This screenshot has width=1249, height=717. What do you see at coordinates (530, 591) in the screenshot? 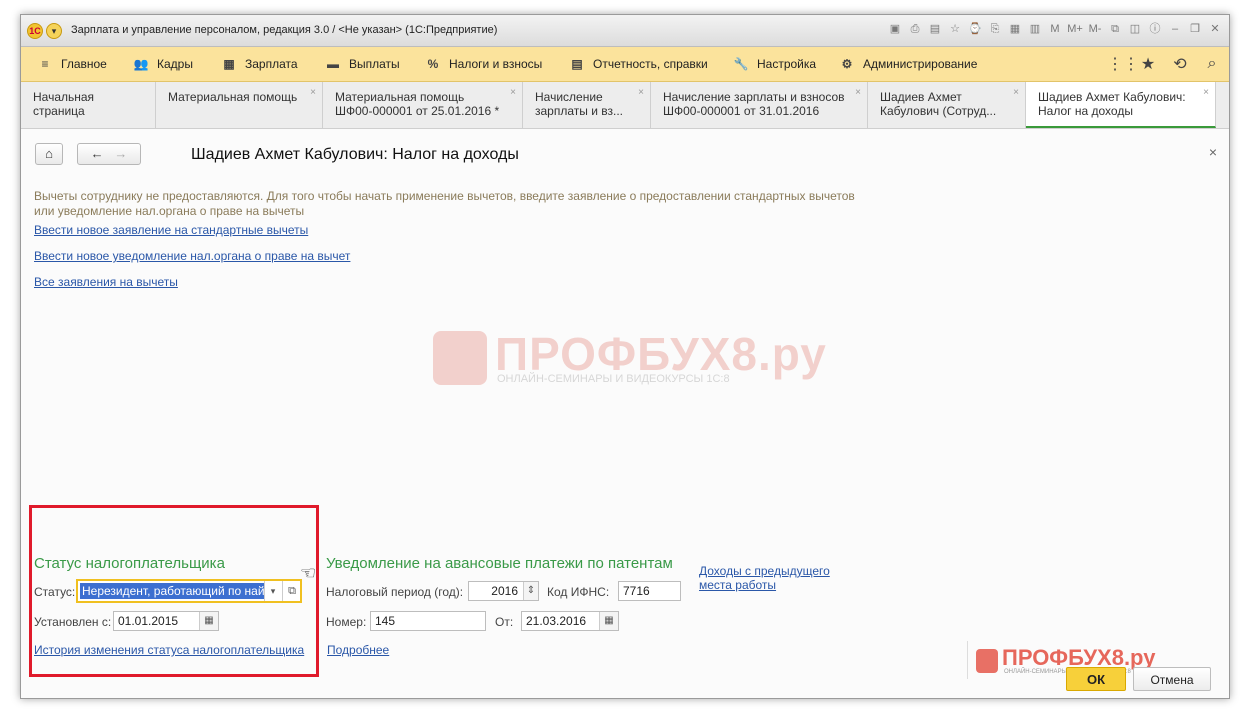
I see `spin-stepper-icon: ⇕` at bounding box center [530, 591].